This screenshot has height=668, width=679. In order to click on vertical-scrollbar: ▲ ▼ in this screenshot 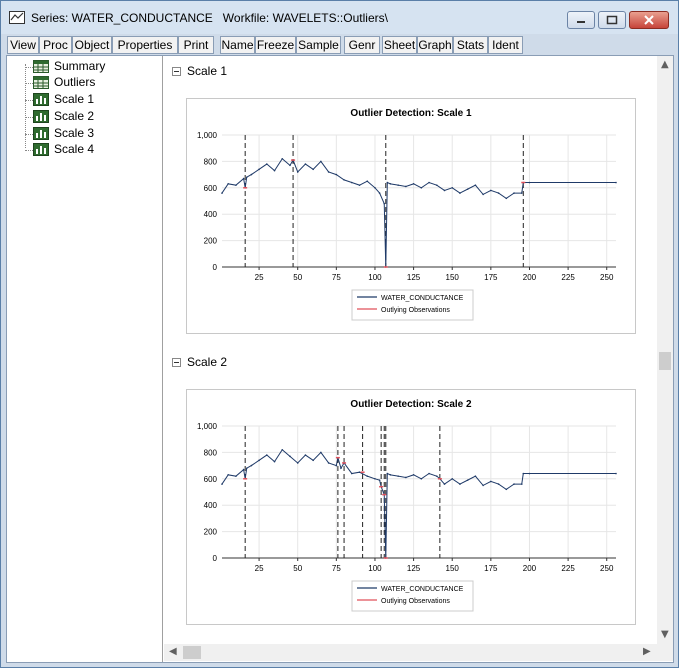, I will do `click(665, 350)`.